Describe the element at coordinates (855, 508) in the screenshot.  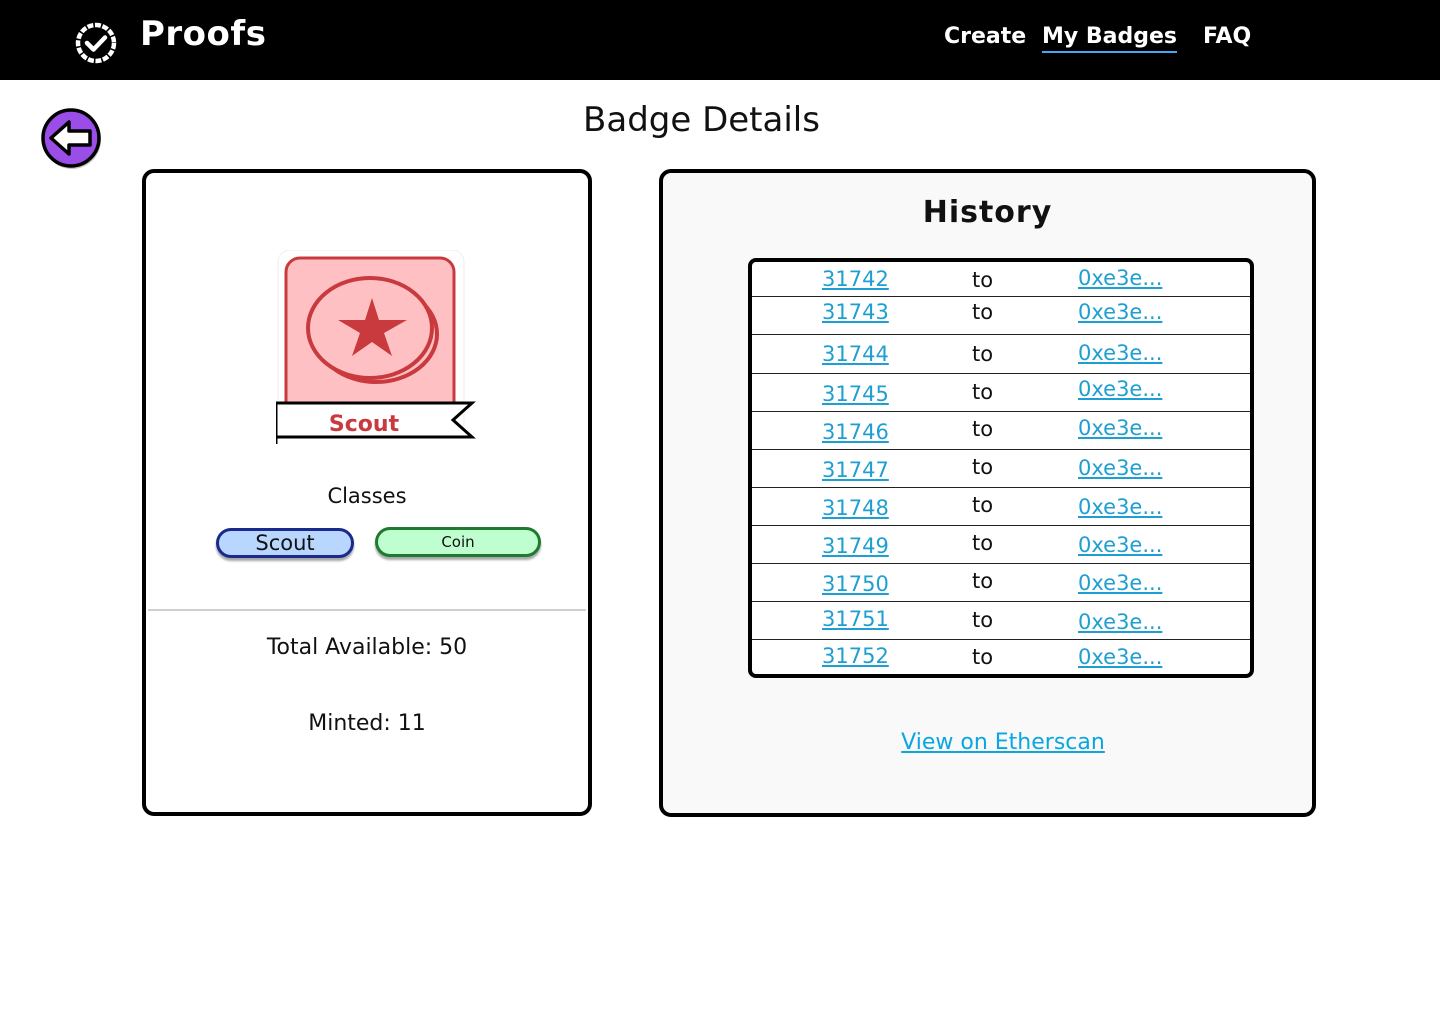
I see `token-id-link: 31748` at that location.